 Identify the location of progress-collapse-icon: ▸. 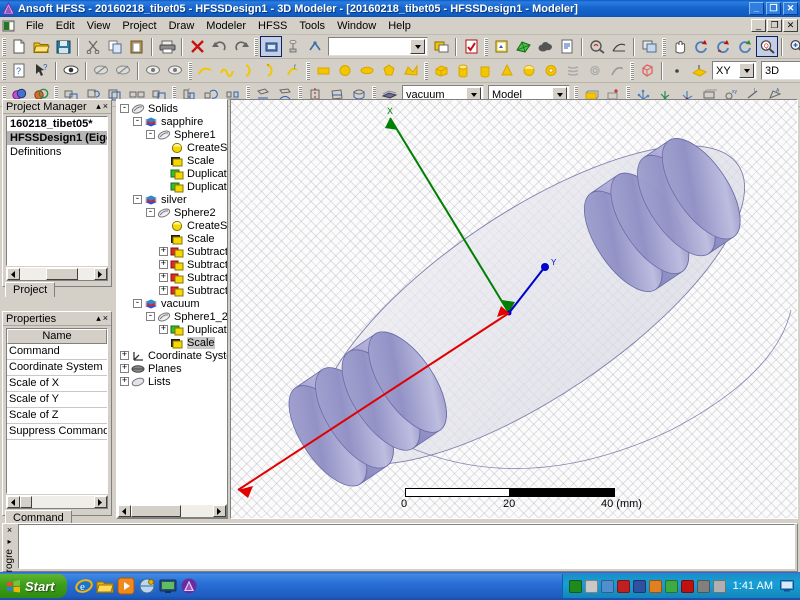
(9, 542).